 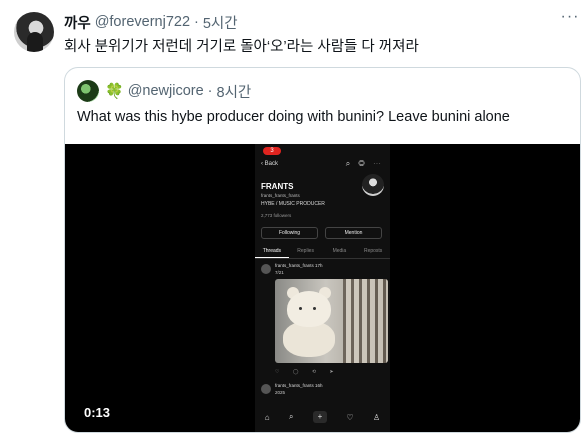 I want to click on plush-toy, so click(x=309, y=322).